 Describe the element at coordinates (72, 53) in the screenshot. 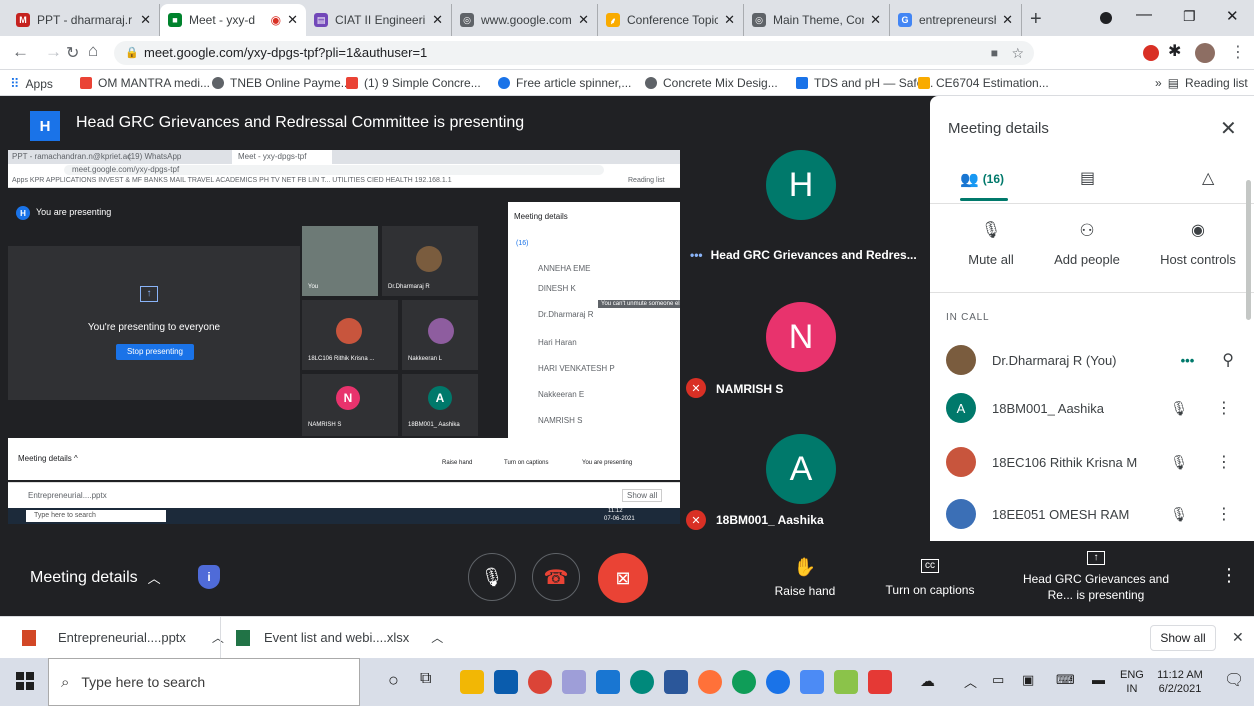

I see `reload-icon: ↻` at that location.